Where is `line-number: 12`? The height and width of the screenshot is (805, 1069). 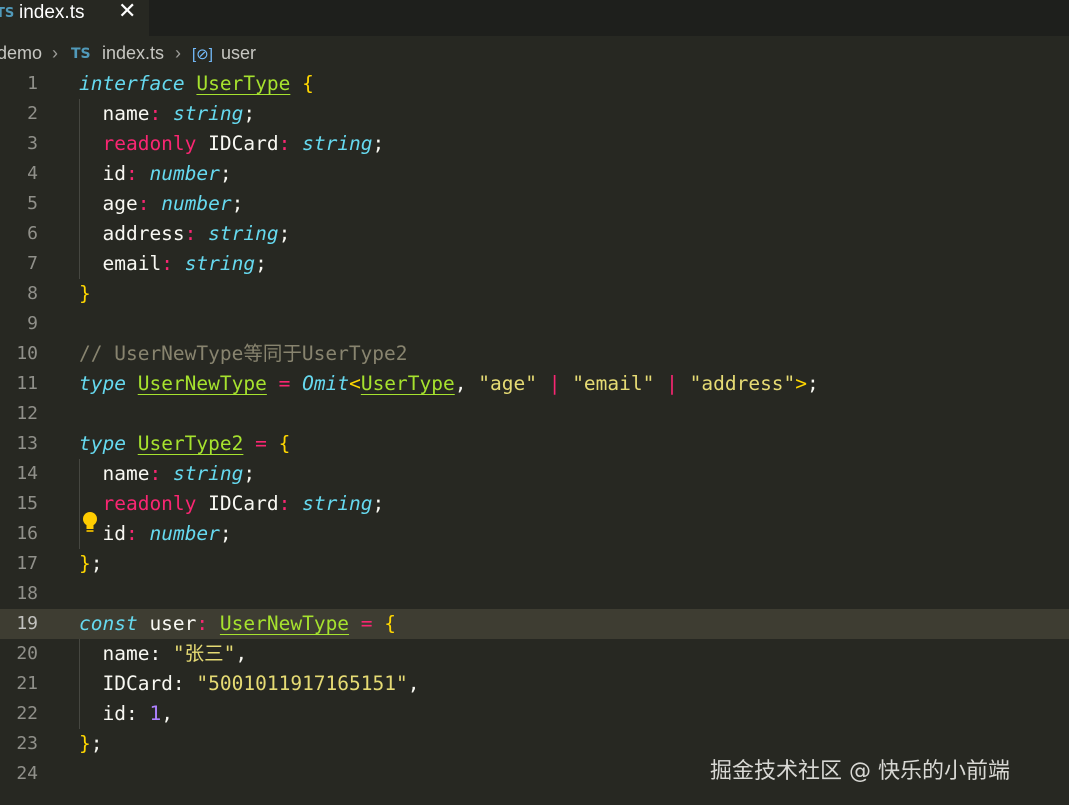 line-number: 12 is located at coordinates (27, 413).